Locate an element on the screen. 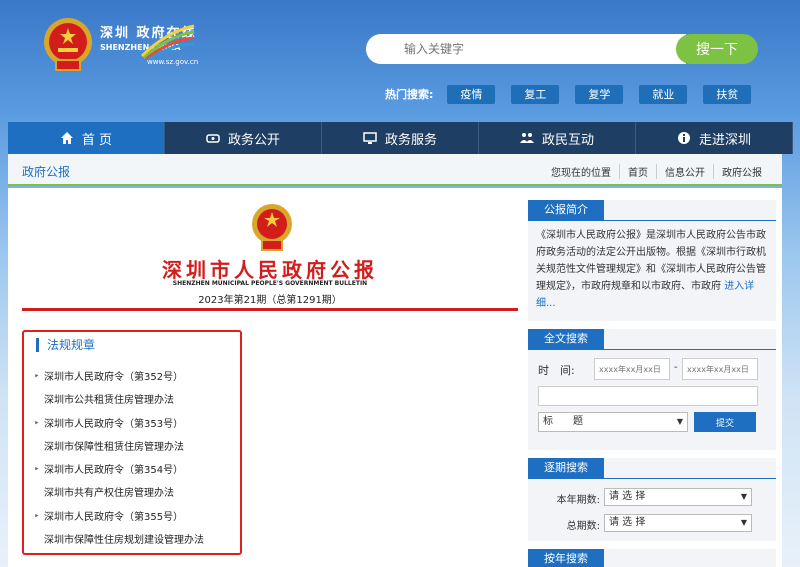 This screenshot has width=800, height=567. home-icon is located at coordinates (66, 138).